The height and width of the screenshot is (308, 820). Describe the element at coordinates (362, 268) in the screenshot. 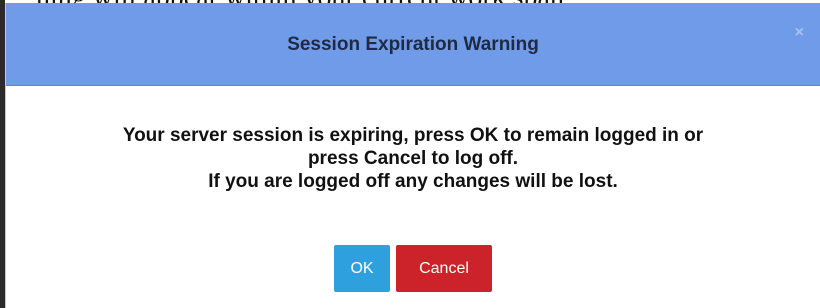

I see `ok-button: OK` at that location.